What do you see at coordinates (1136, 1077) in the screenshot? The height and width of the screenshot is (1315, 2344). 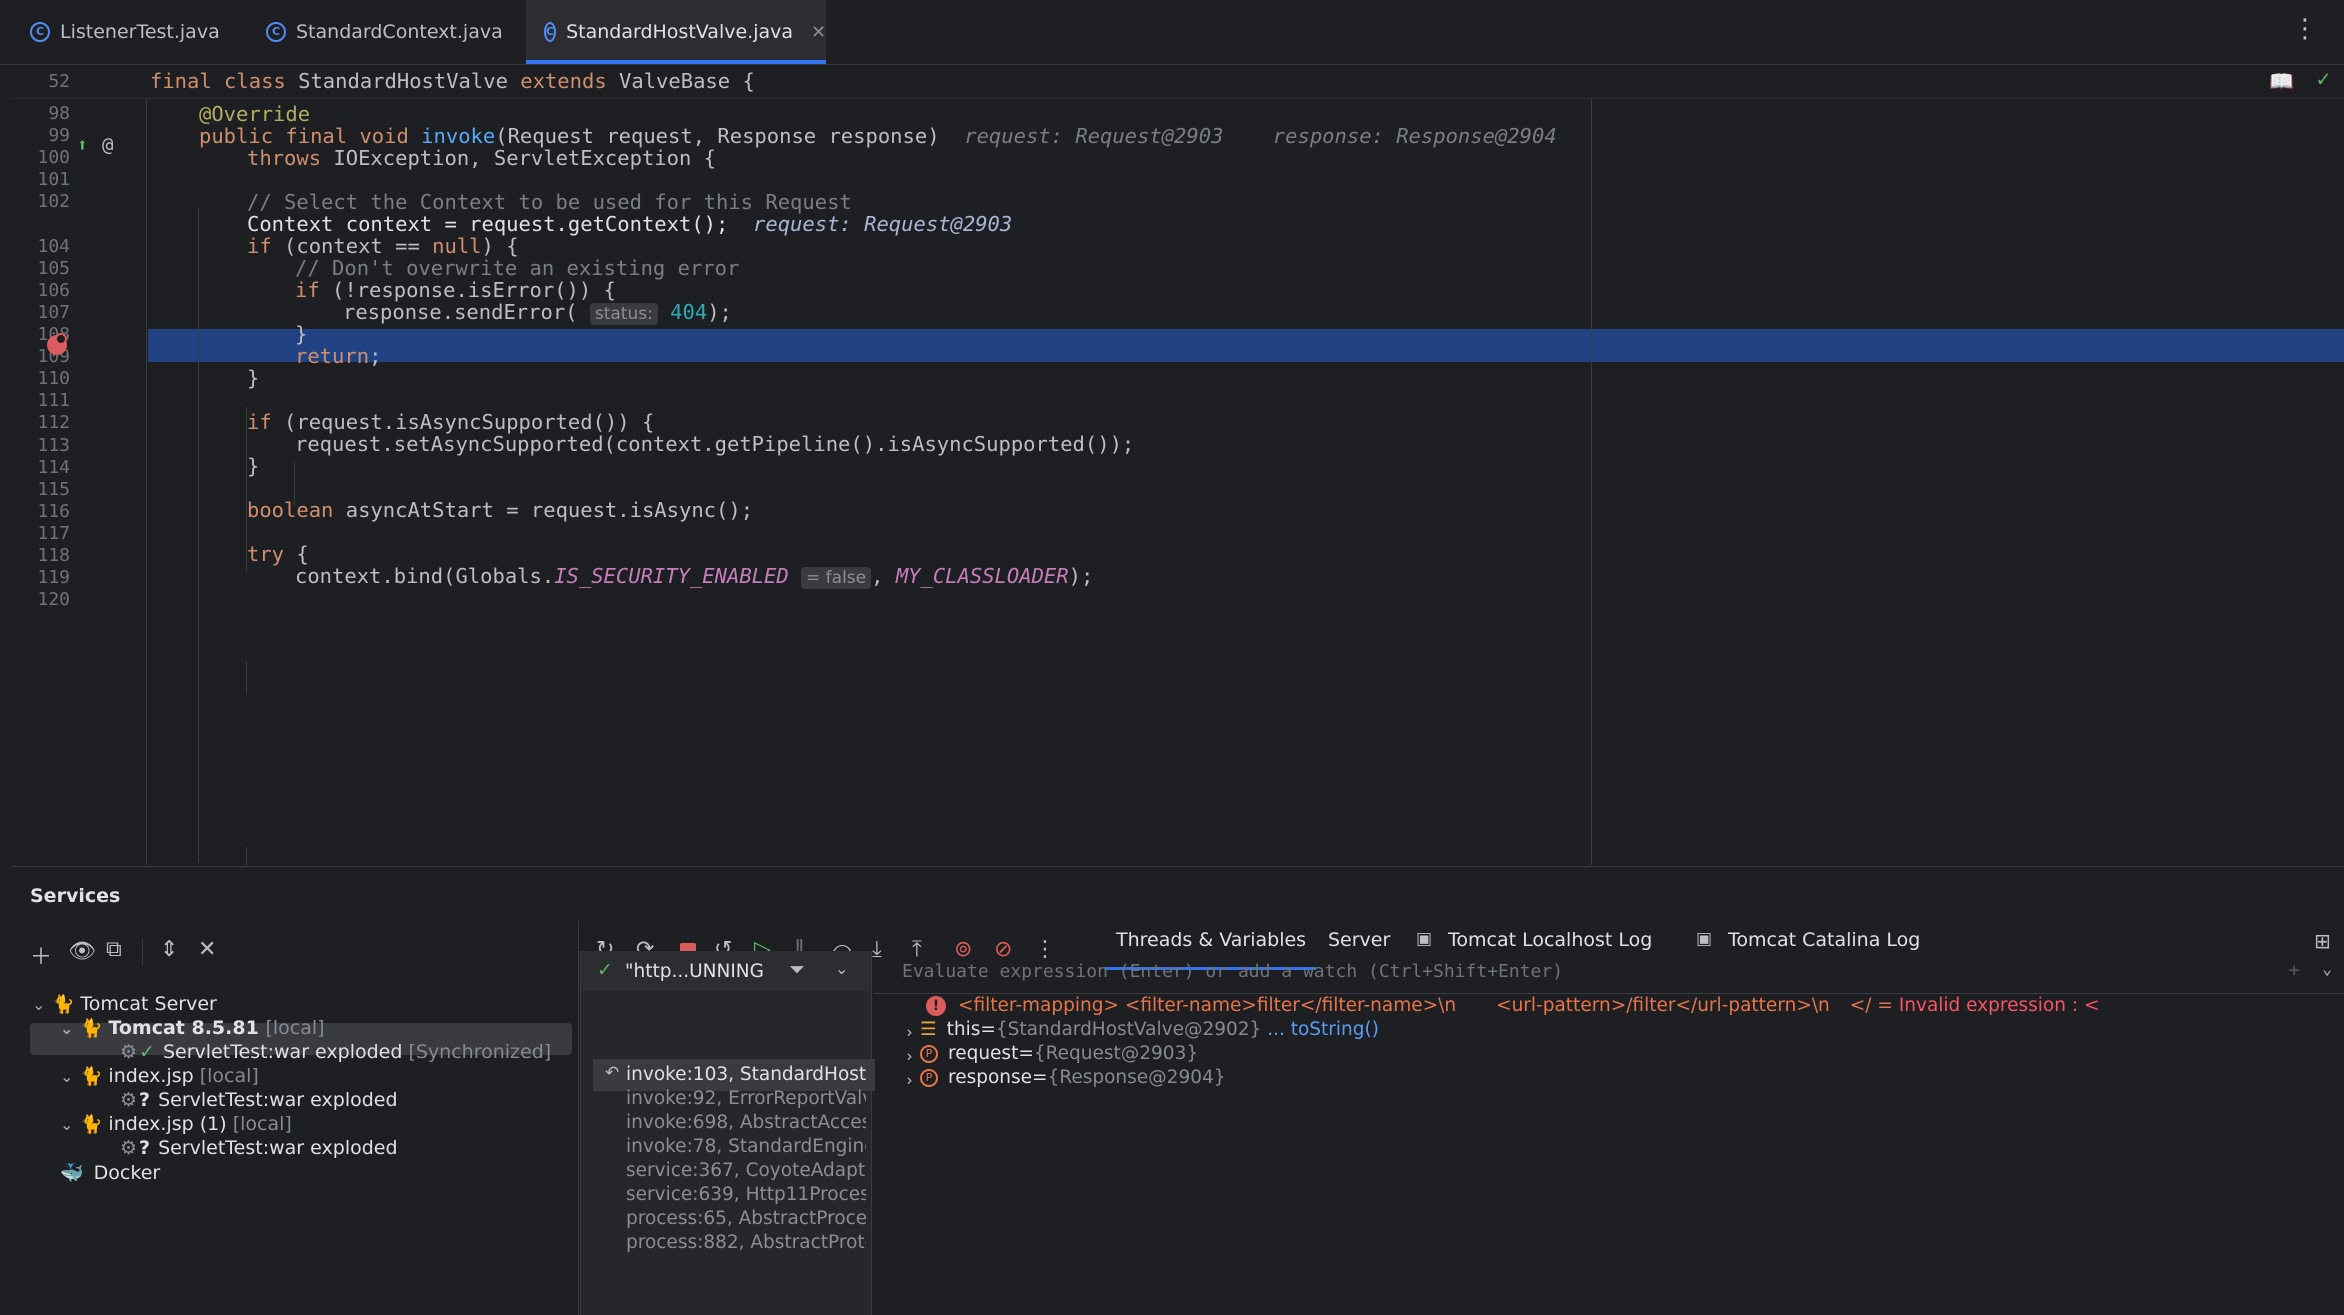 I see `variable-value: {Response@2904}` at bounding box center [1136, 1077].